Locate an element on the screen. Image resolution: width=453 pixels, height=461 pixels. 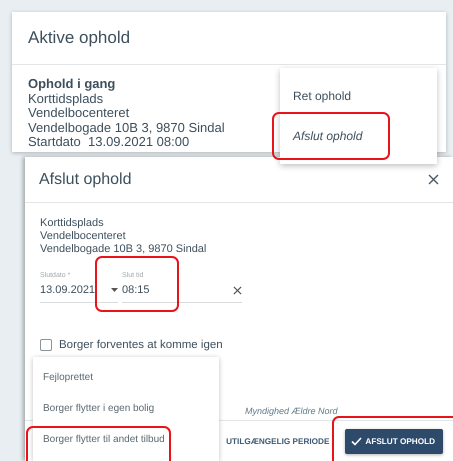
stay-detail: Vendelbogade 10B 3, 9870 Sindal is located at coordinates (126, 127).